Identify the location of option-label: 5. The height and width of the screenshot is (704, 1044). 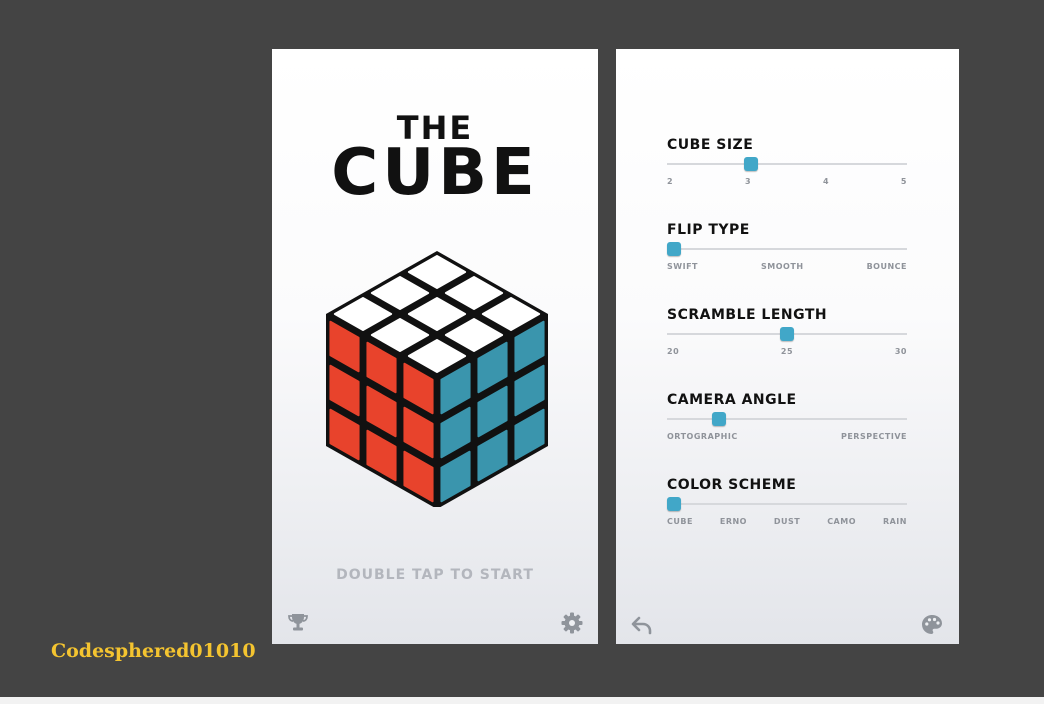
(903, 181).